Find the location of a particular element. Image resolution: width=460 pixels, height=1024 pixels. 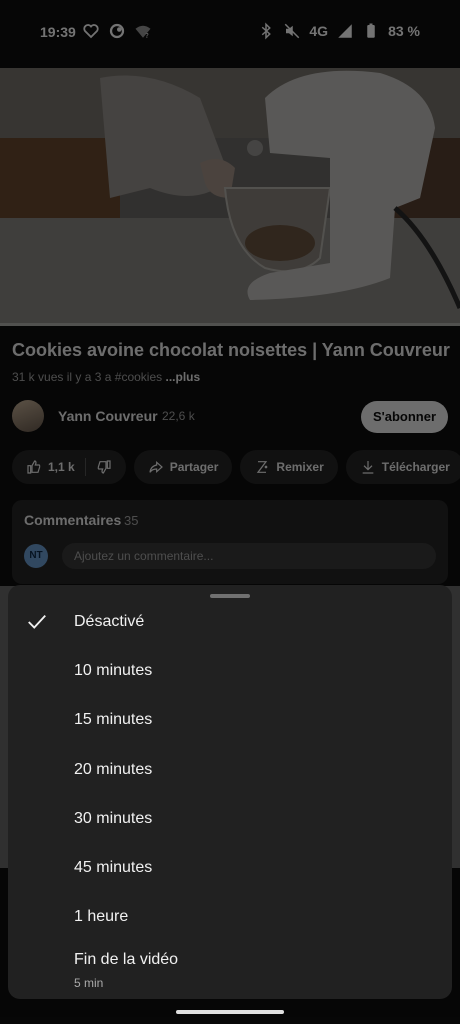

upload-age: il y a 3 a is located at coordinates (89, 377).